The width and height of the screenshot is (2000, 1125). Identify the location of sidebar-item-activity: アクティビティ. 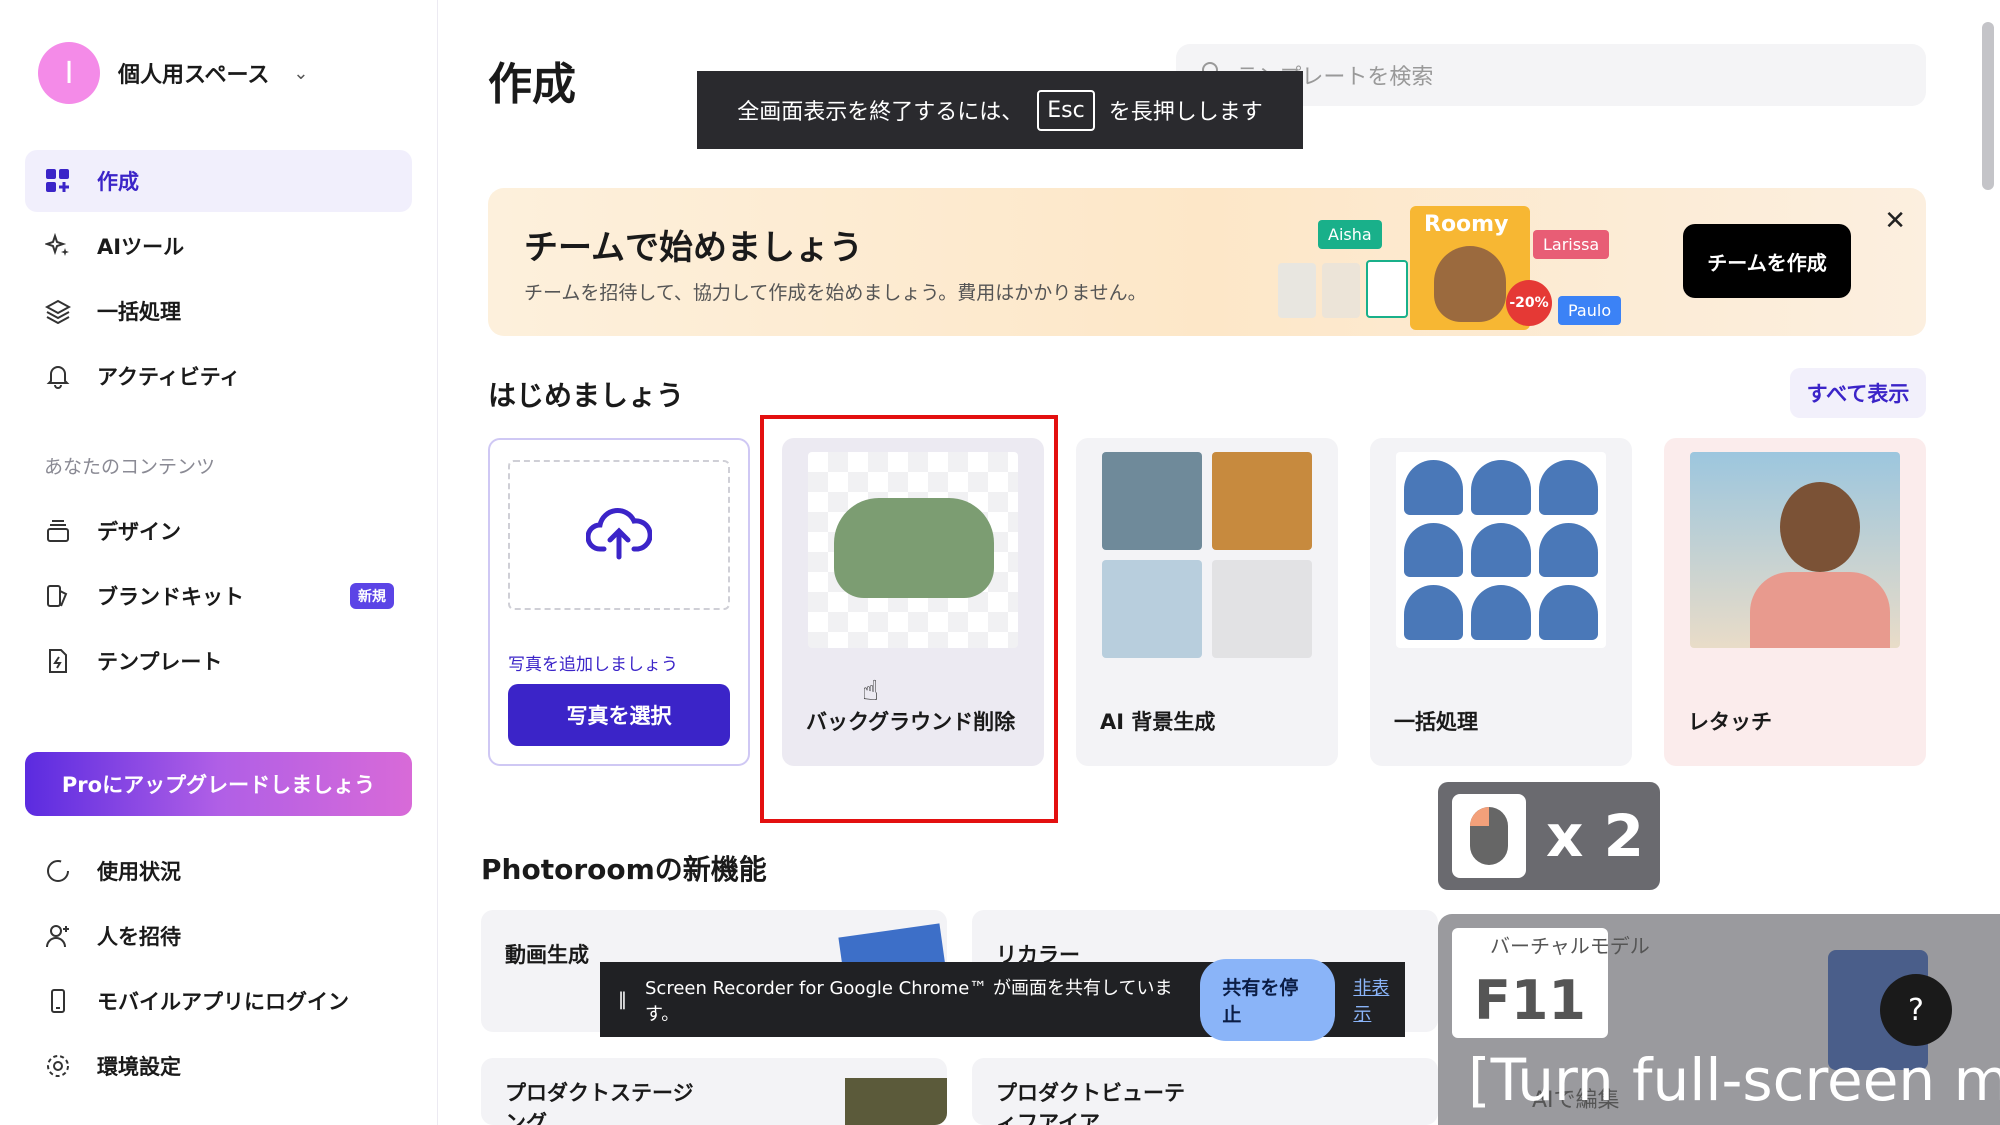
(218, 376).